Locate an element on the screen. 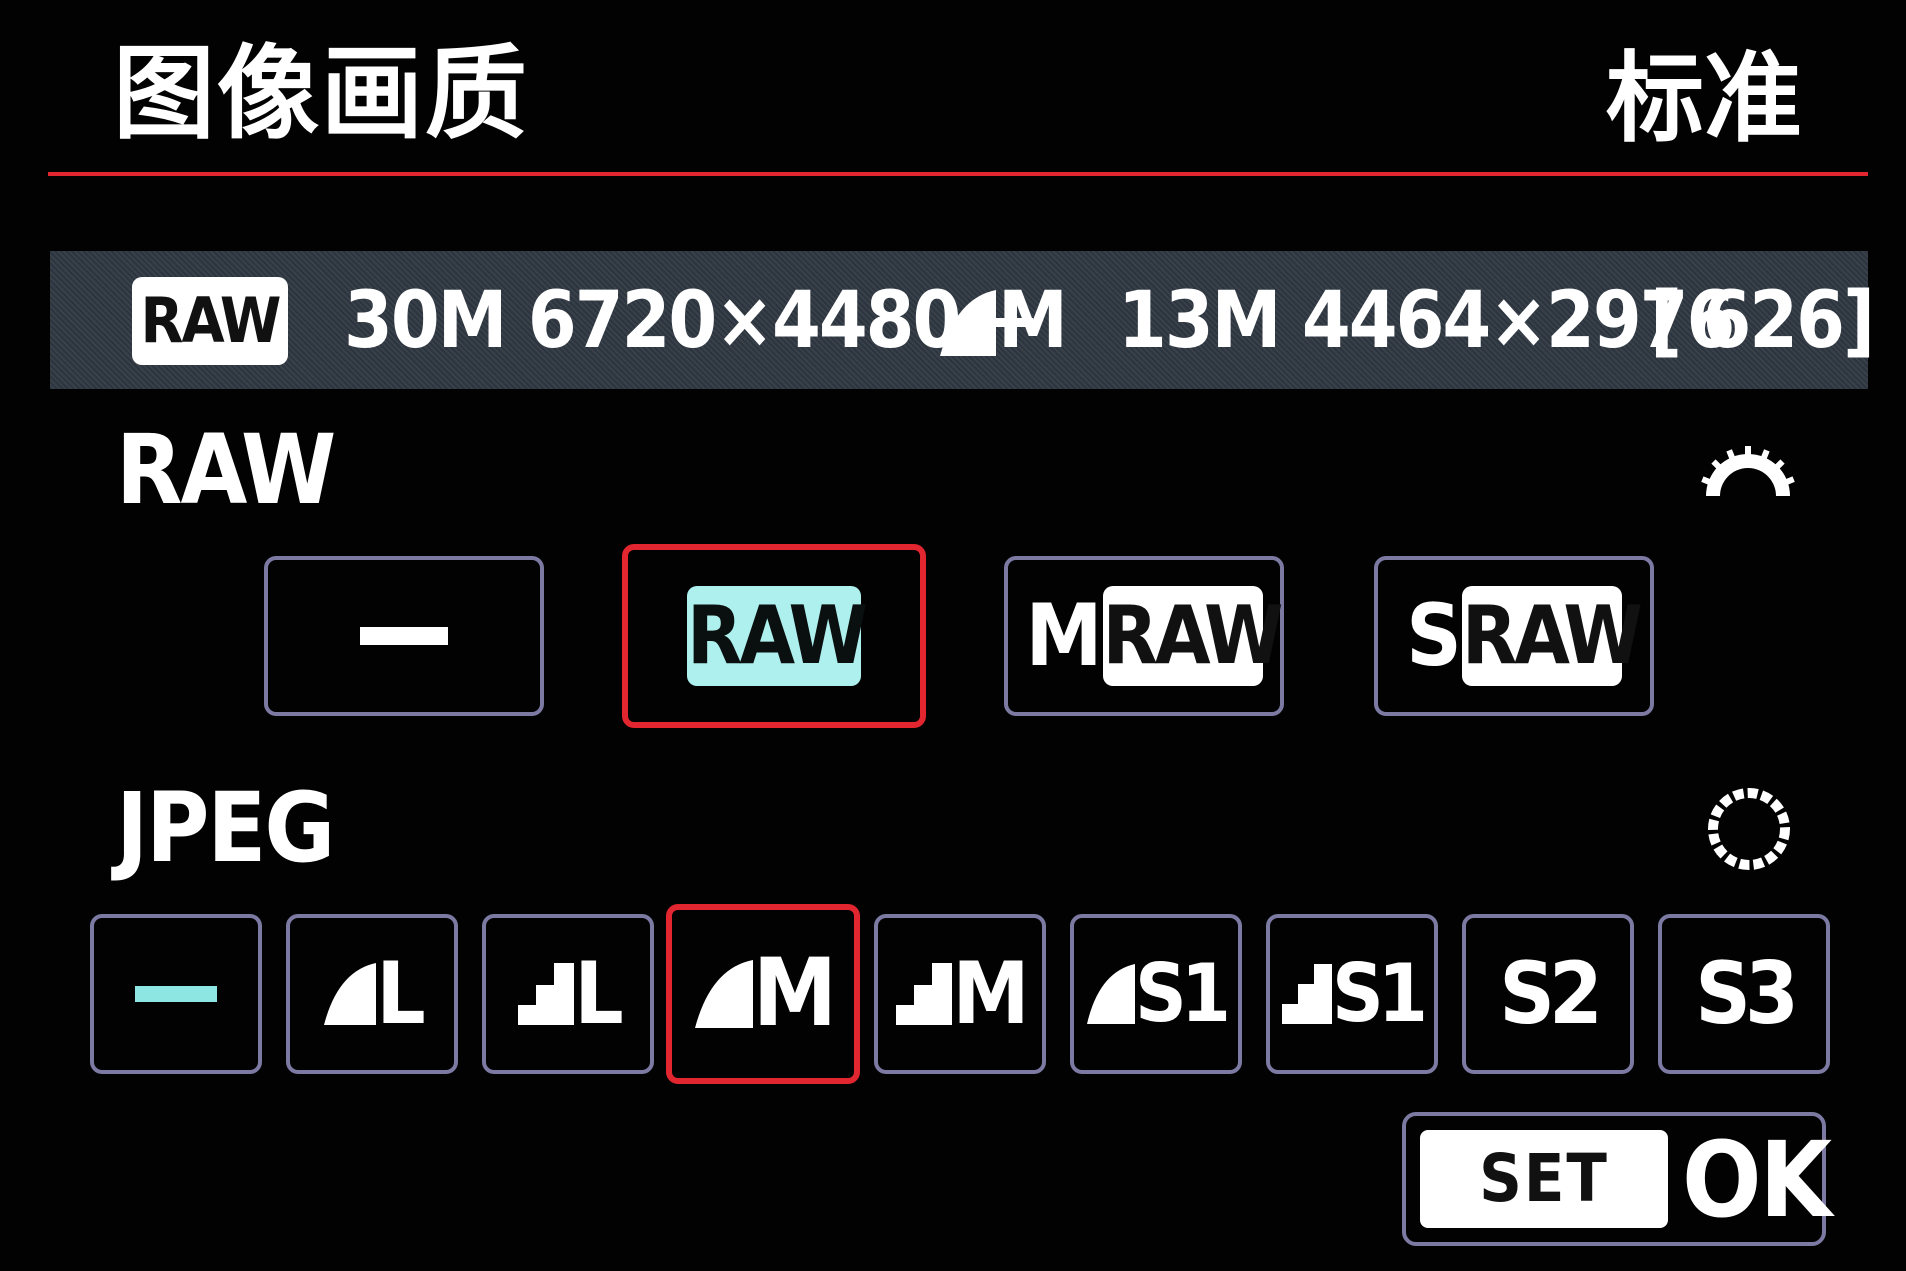  raw-option-raw: RAW is located at coordinates (774, 636).